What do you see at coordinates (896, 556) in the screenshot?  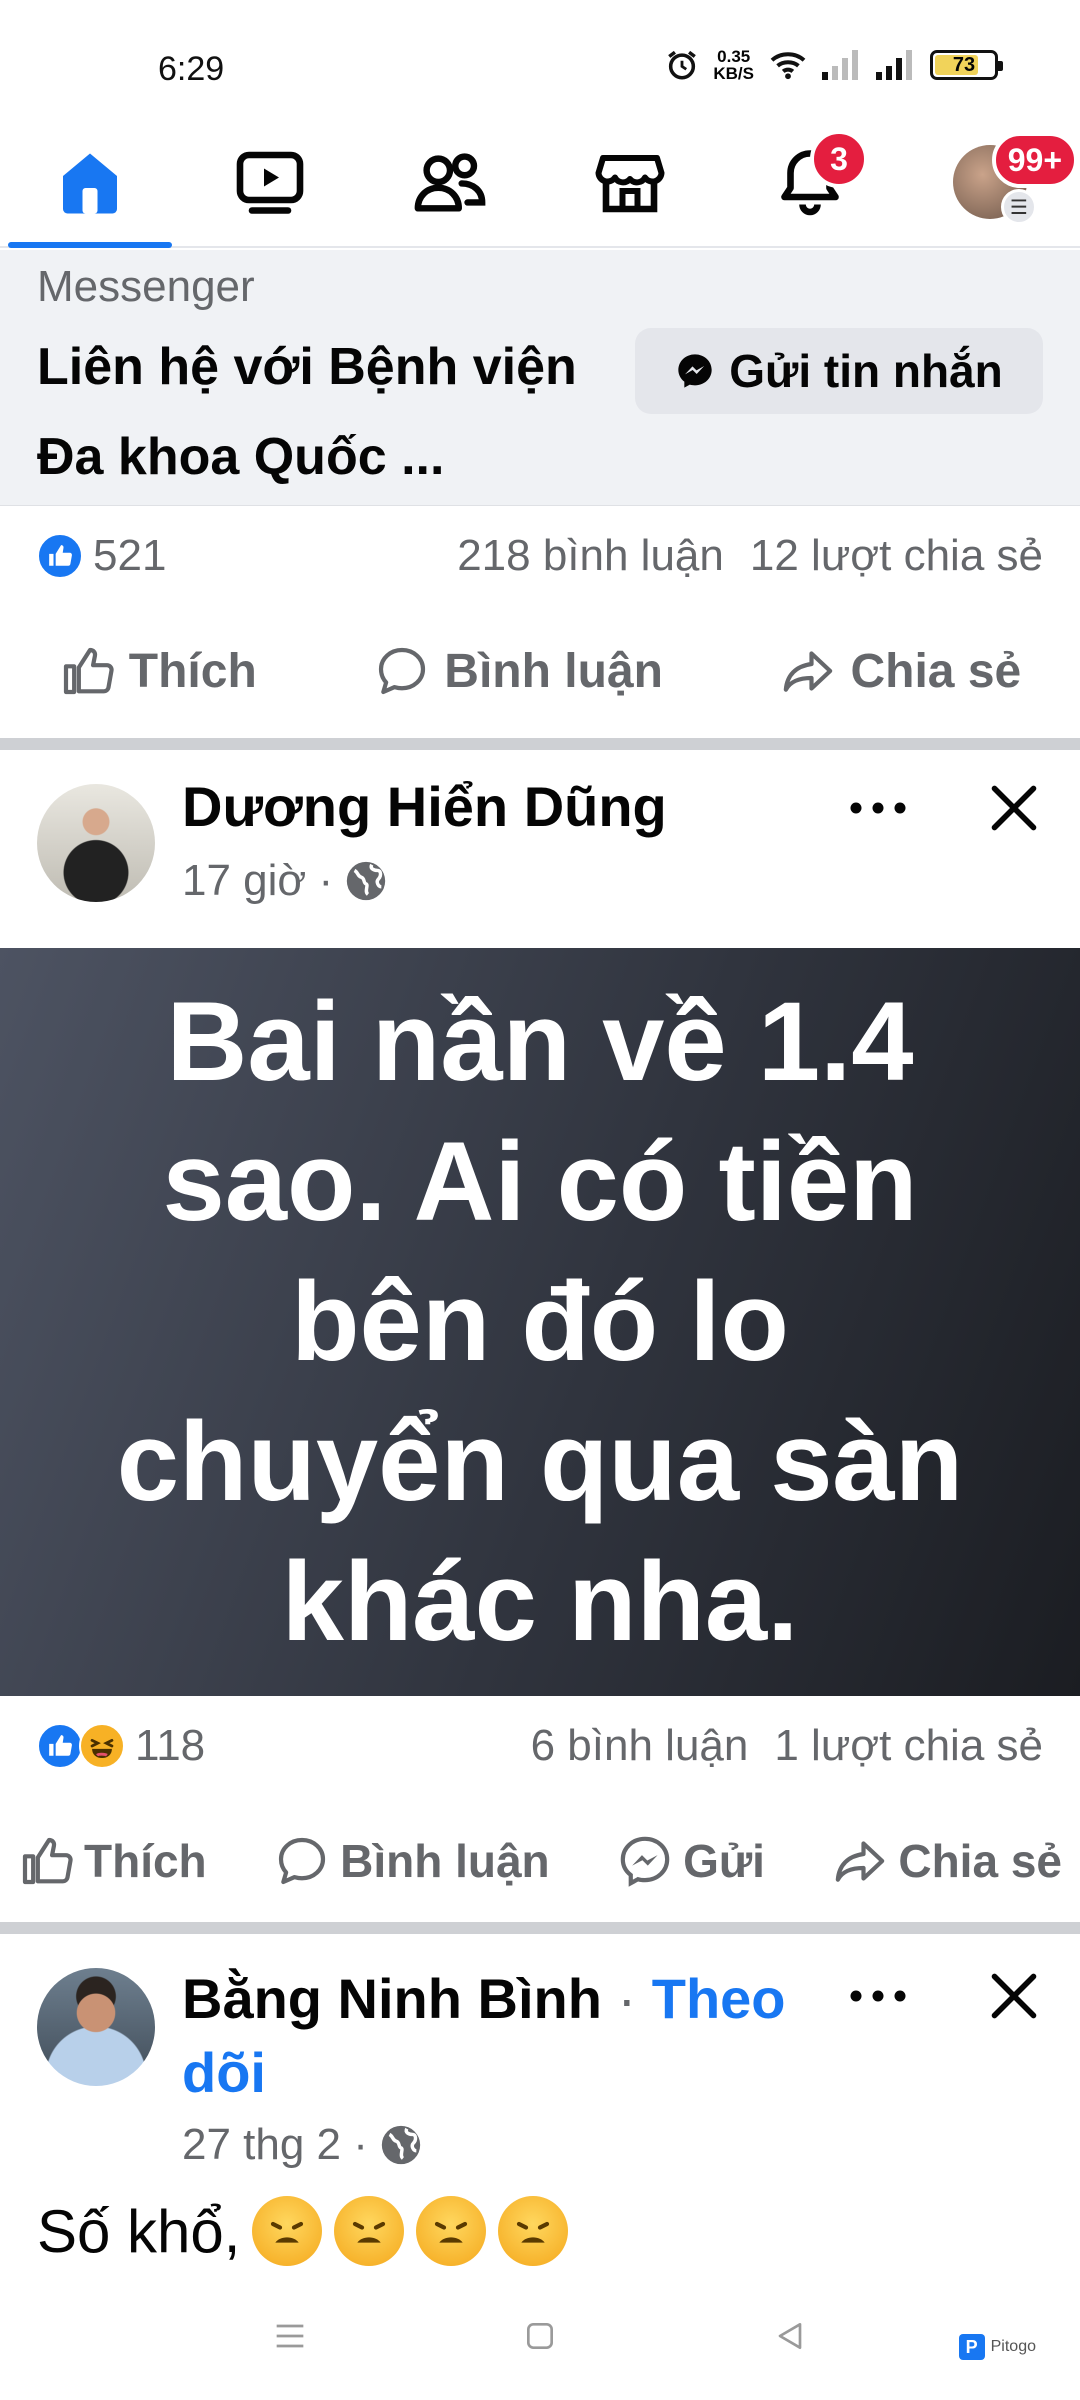 I see `share-count: 12 lượt chia sẻ` at bounding box center [896, 556].